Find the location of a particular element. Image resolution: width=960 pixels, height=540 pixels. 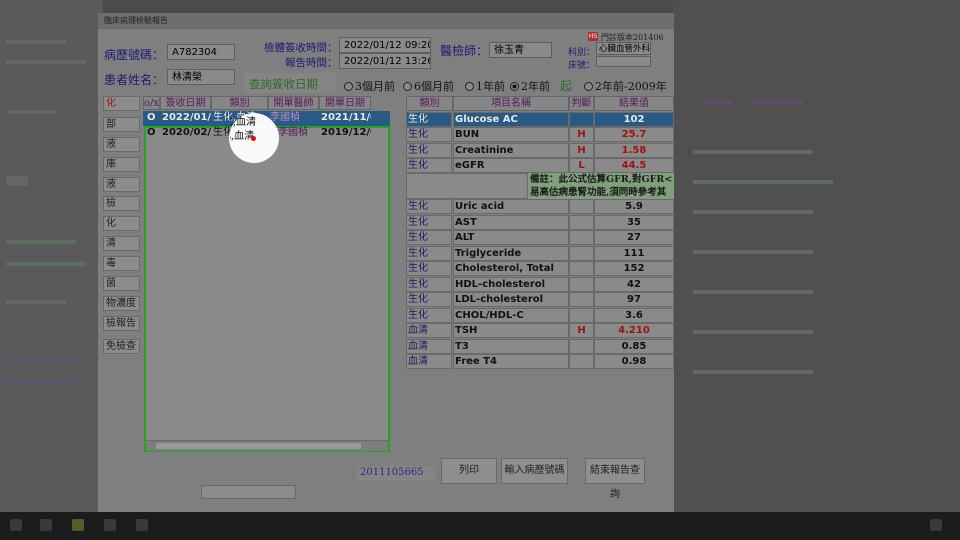

side-tab-7: 清 is located at coordinates (121, 243).